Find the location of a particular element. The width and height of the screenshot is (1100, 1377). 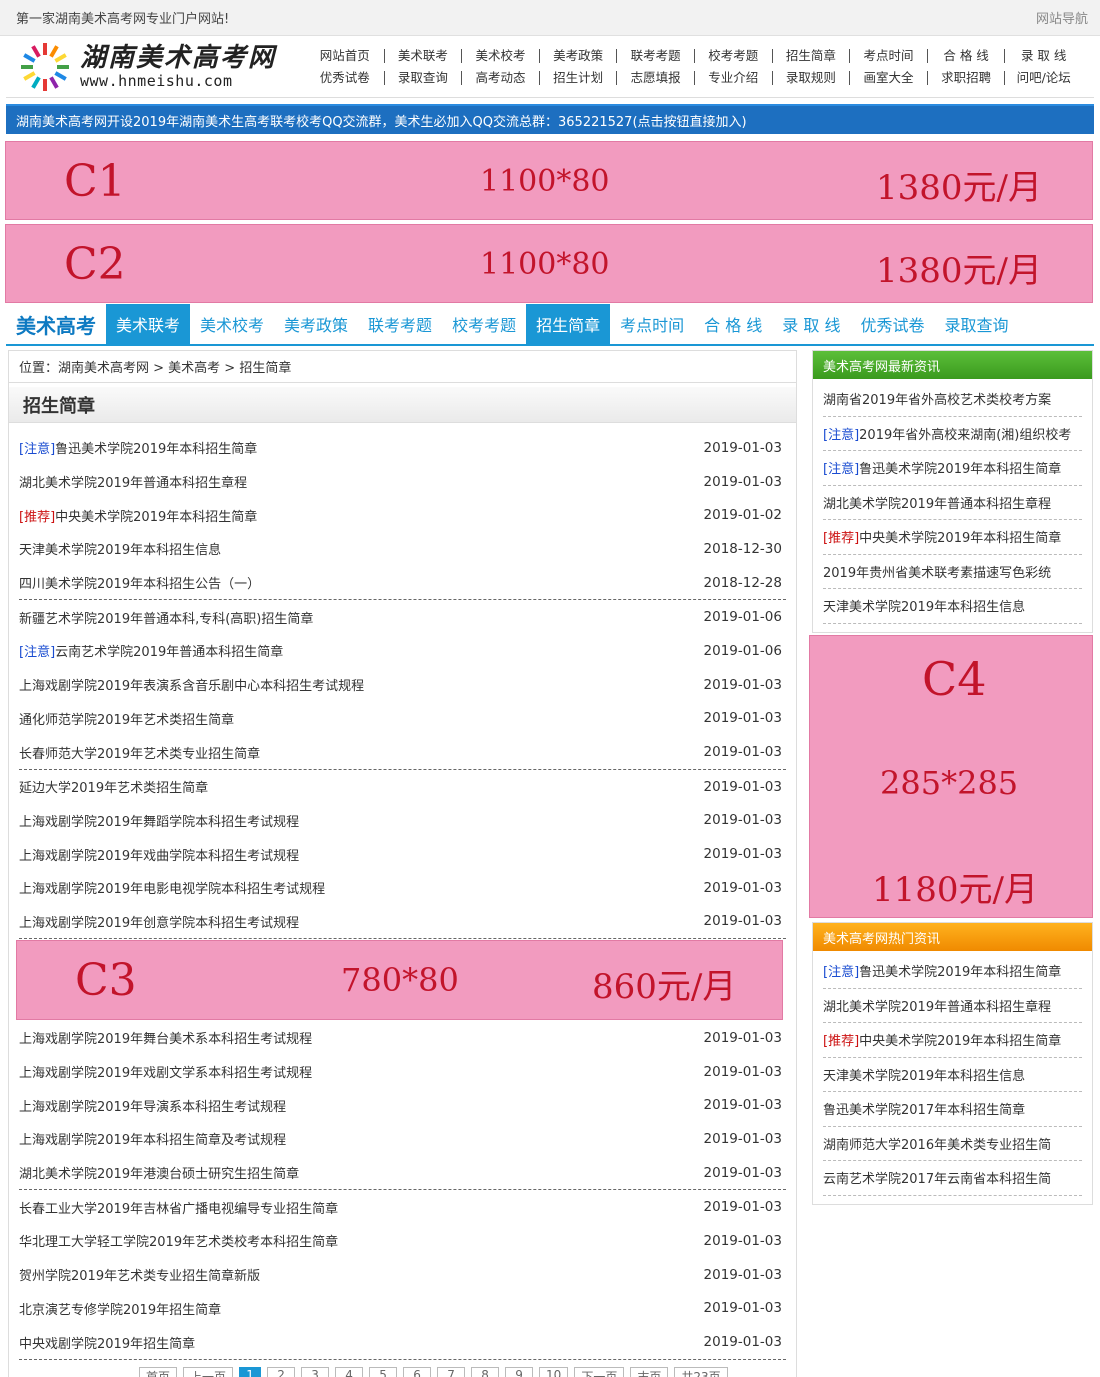

article-link: 四川美术学院2019年本科招生公告（一） is located at coordinates (139, 582).